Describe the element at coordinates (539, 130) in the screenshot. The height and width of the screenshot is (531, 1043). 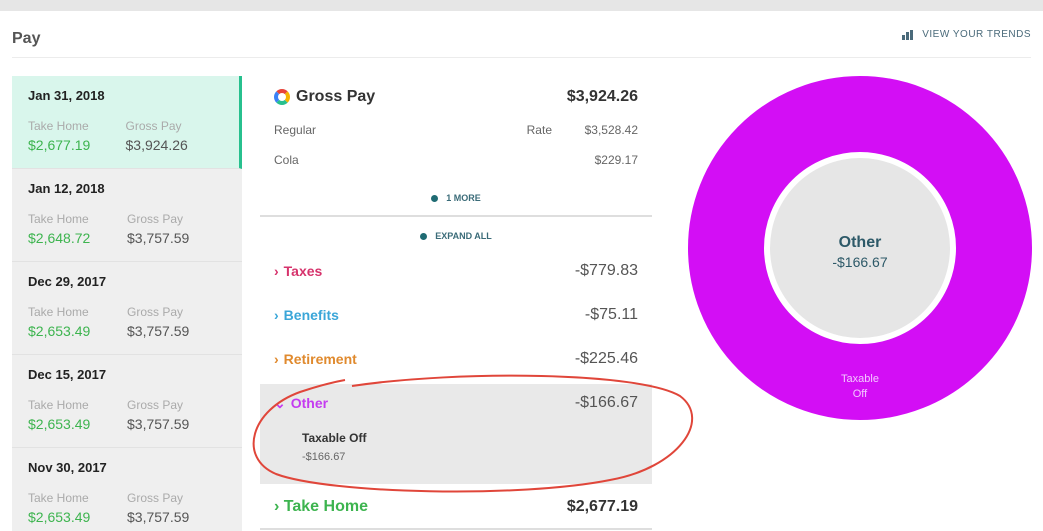
I see `rate-label: Rate` at that location.